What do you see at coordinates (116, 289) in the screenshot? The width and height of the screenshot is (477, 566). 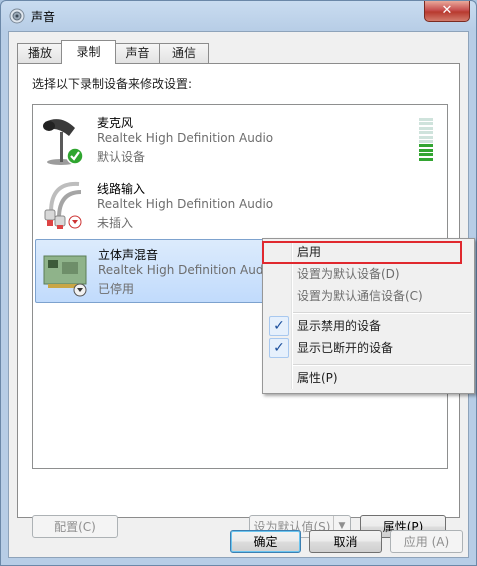 I see `device-status: 已停用` at bounding box center [116, 289].